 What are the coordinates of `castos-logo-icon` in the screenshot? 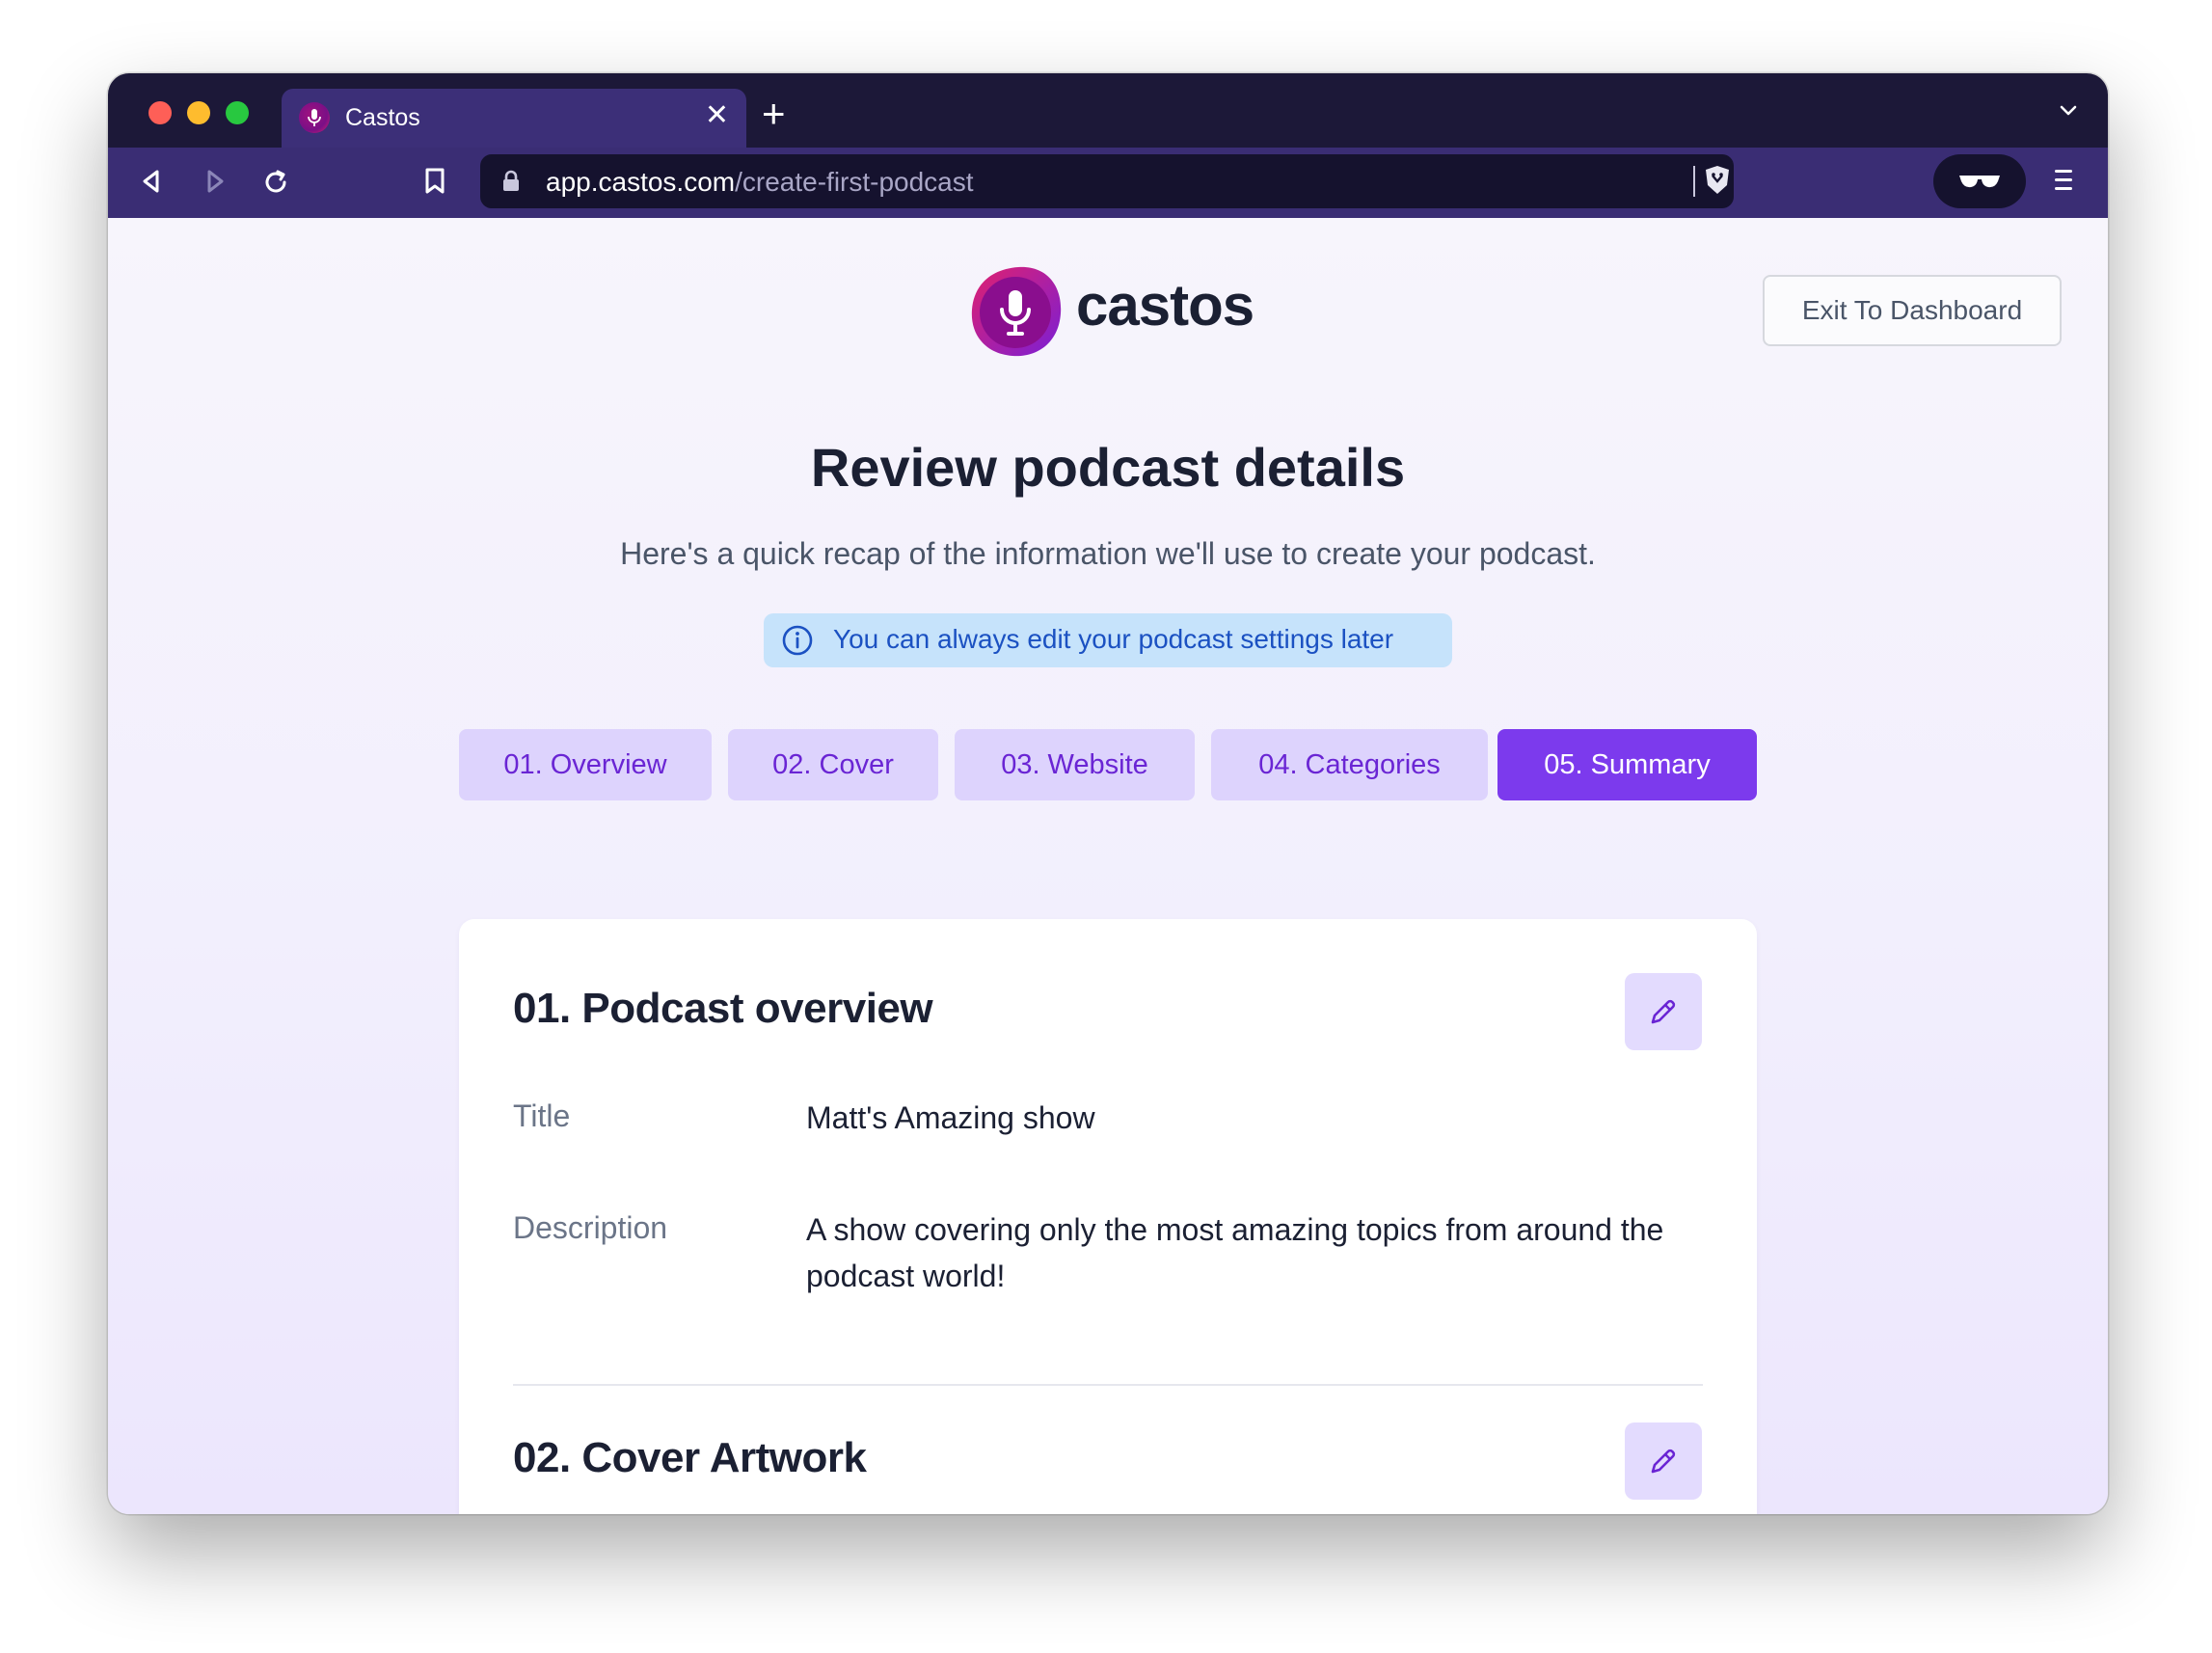 It's located at (1017, 311).